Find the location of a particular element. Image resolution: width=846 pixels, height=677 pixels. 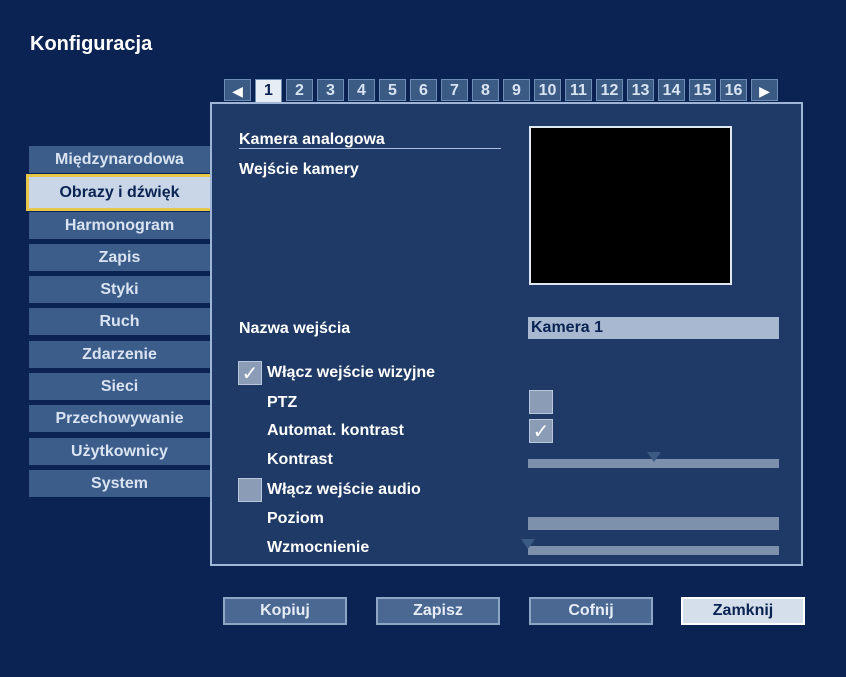

gain-slider-thumb is located at coordinates (528, 544).